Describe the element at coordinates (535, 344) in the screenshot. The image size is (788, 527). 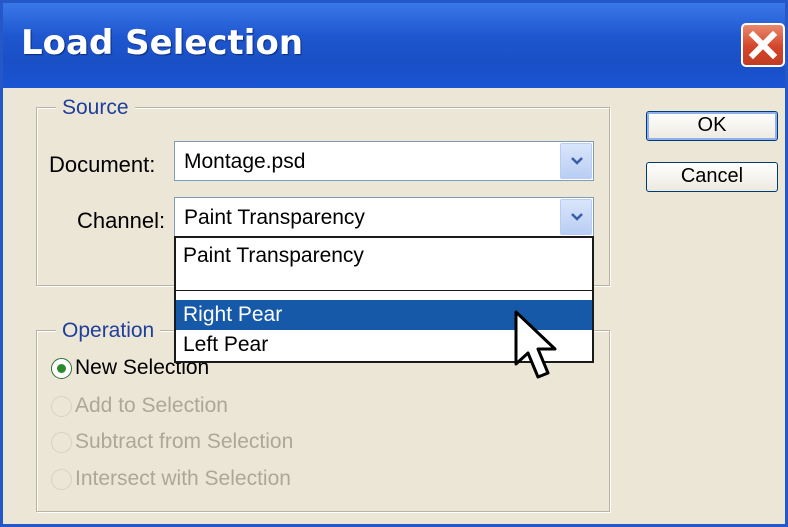
I see `mouse-pointer-icon` at that location.